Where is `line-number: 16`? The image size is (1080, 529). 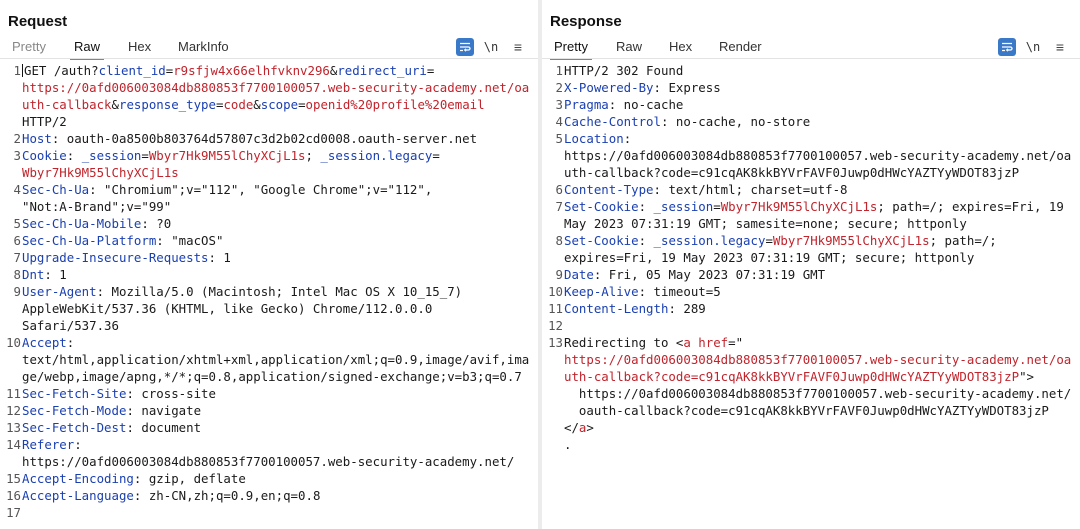
line-number: 16 is located at coordinates (13, 495).